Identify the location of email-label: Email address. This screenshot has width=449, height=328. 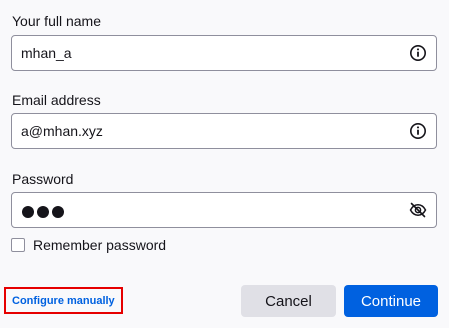
(56, 100).